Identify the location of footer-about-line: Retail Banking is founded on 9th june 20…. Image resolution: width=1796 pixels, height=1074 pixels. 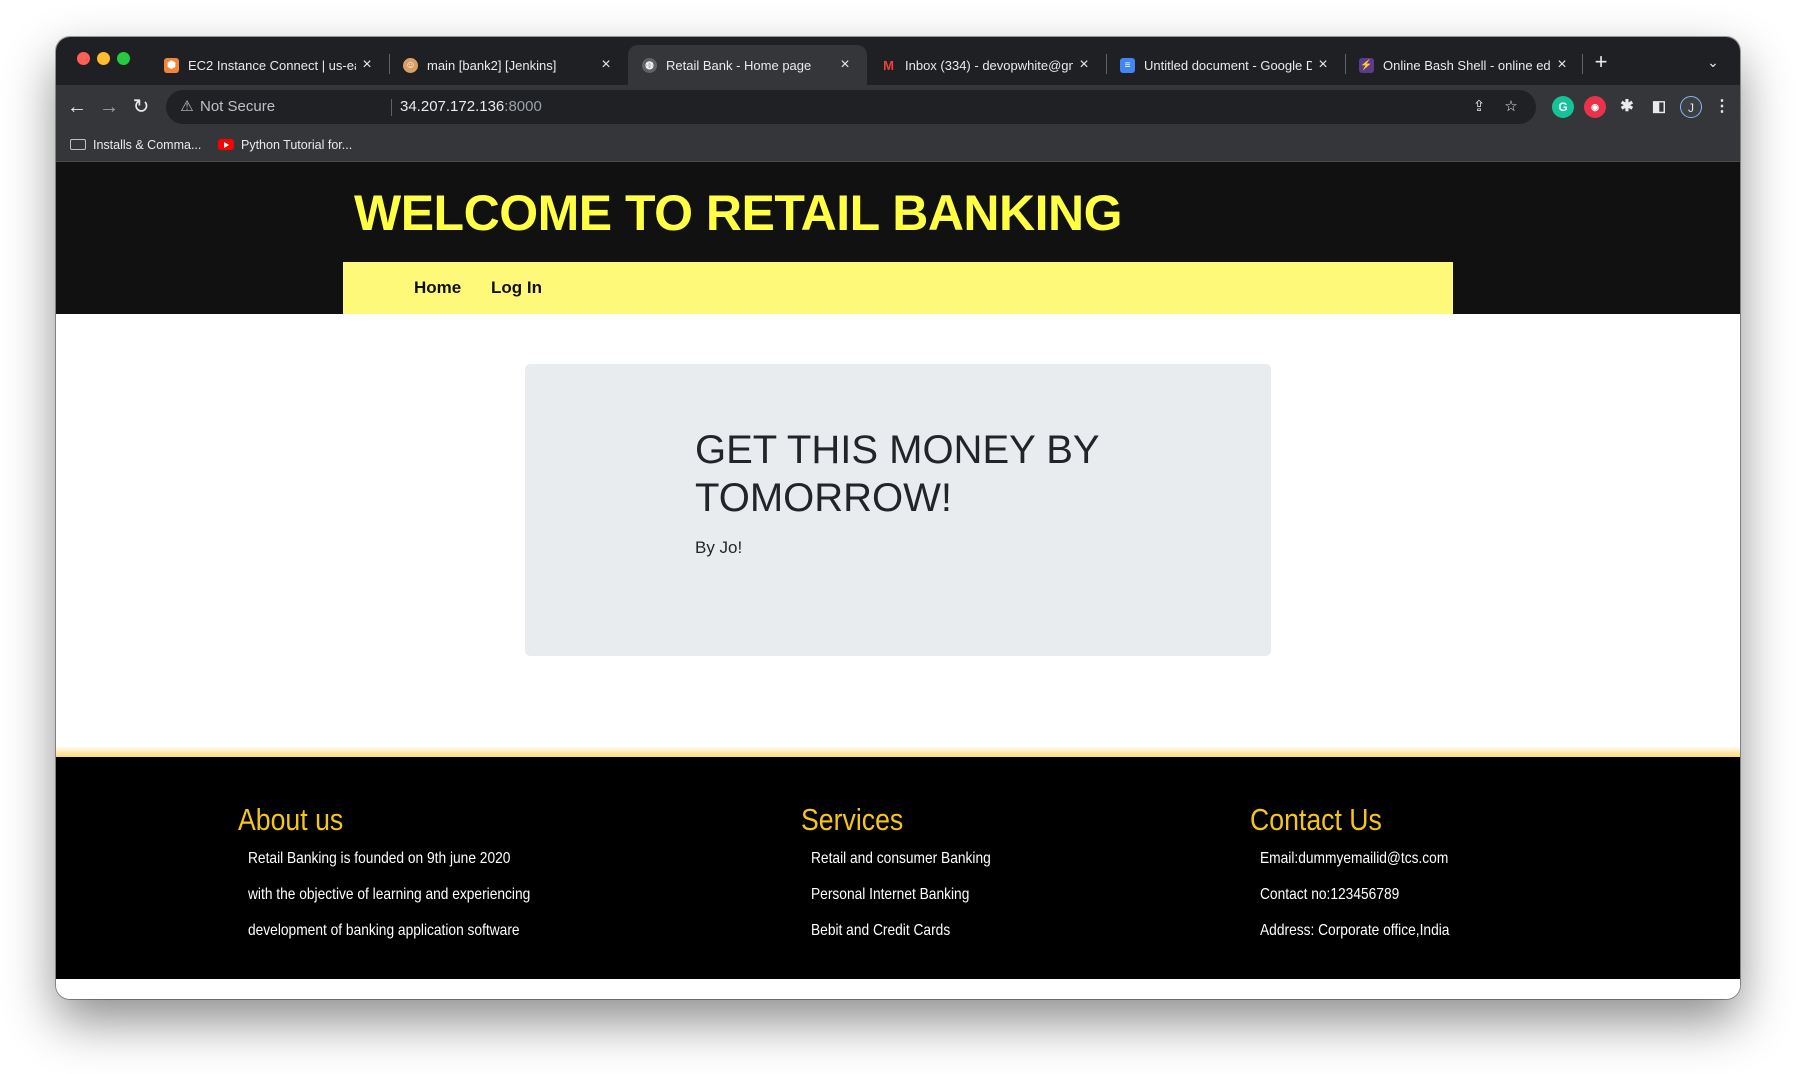
(379, 858).